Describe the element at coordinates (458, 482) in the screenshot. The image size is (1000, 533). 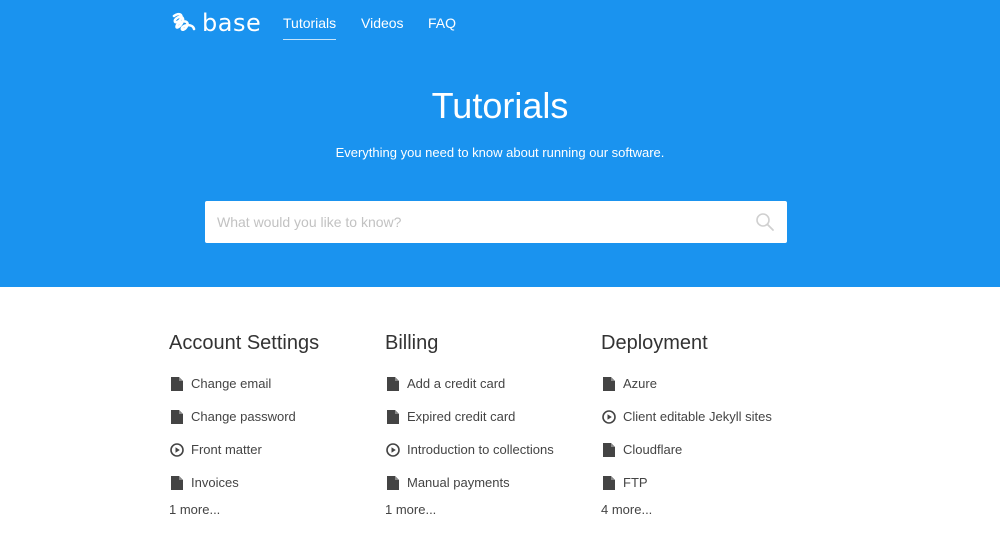
I see `item-link: Manual payments` at that location.